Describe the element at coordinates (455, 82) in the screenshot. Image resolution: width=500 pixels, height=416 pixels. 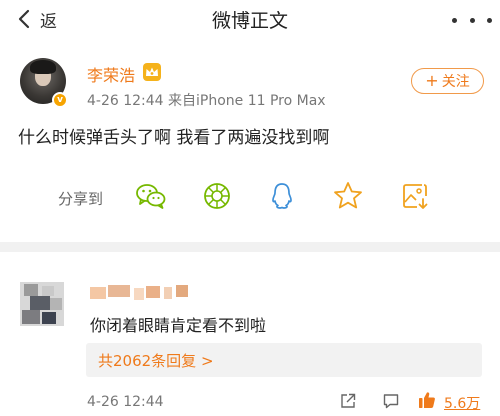
I see `follow-label: 关注` at that location.